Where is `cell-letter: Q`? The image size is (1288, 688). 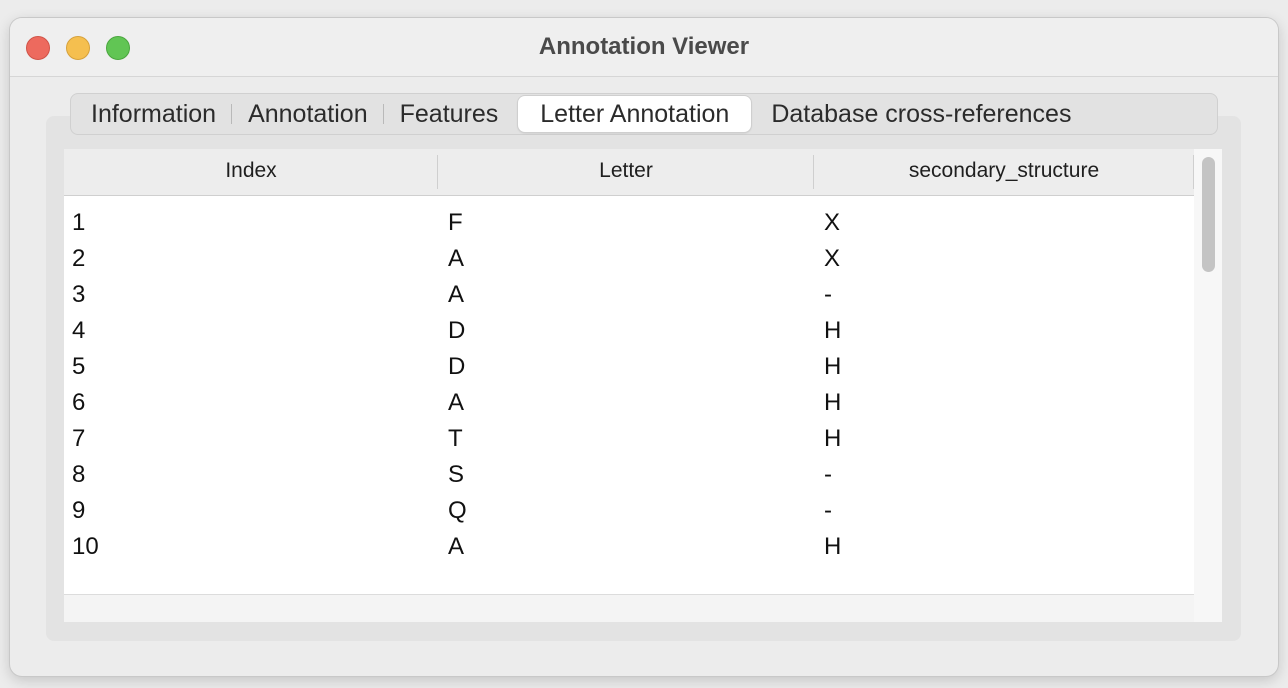
cell-letter: Q is located at coordinates (457, 510).